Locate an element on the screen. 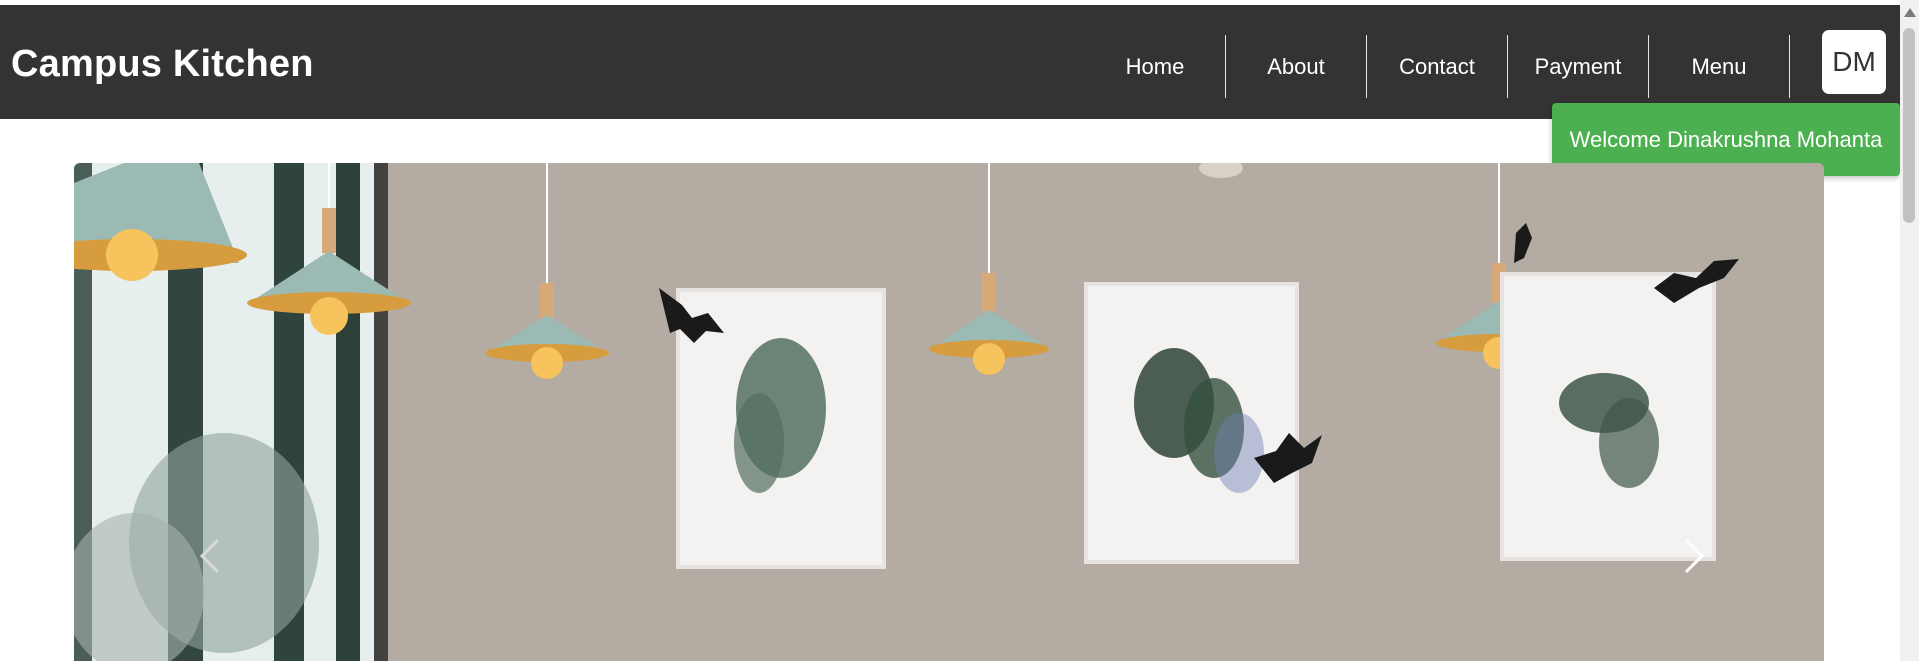 This screenshot has height=661, width=1919. carousel-prev-button is located at coordinates (215, 556).